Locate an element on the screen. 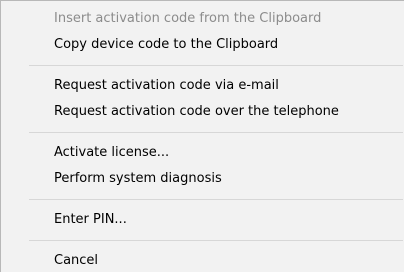 The image size is (405, 274). menu-item-system-diagnosis: Perform system diagnosis is located at coordinates (202, 179).